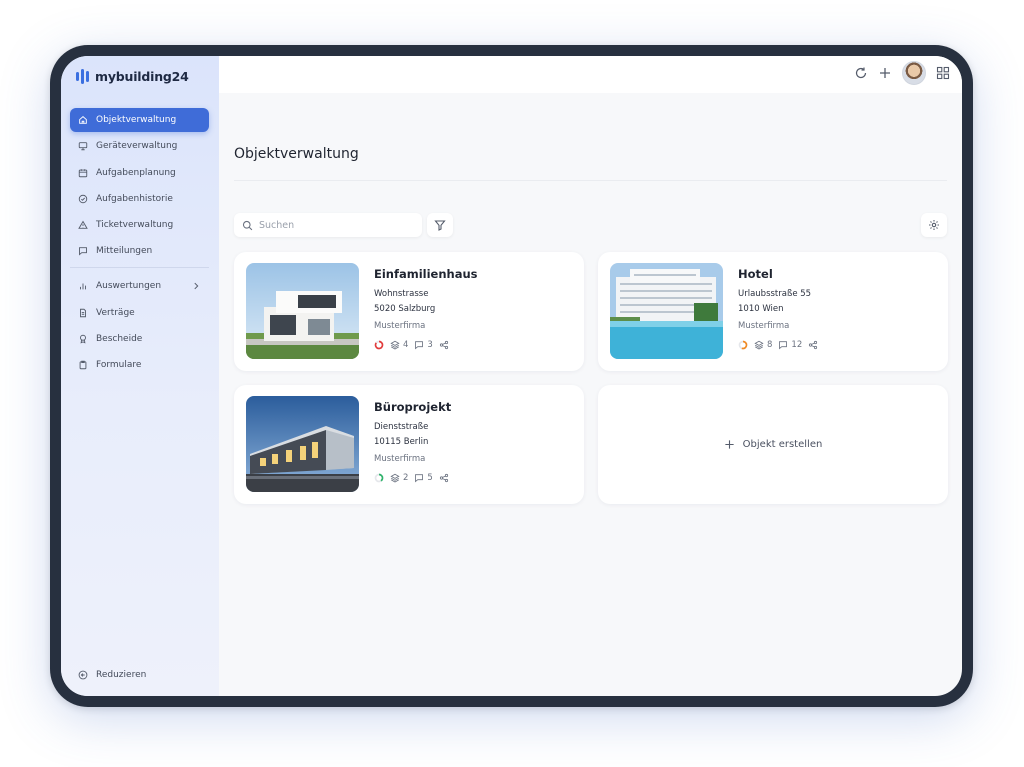 The width and height of the screenshot is (1024, 767). Describe the element at coordinates (782, 444) in the screenshot. I see `create-object-label: Objekt erstellen` at that location.